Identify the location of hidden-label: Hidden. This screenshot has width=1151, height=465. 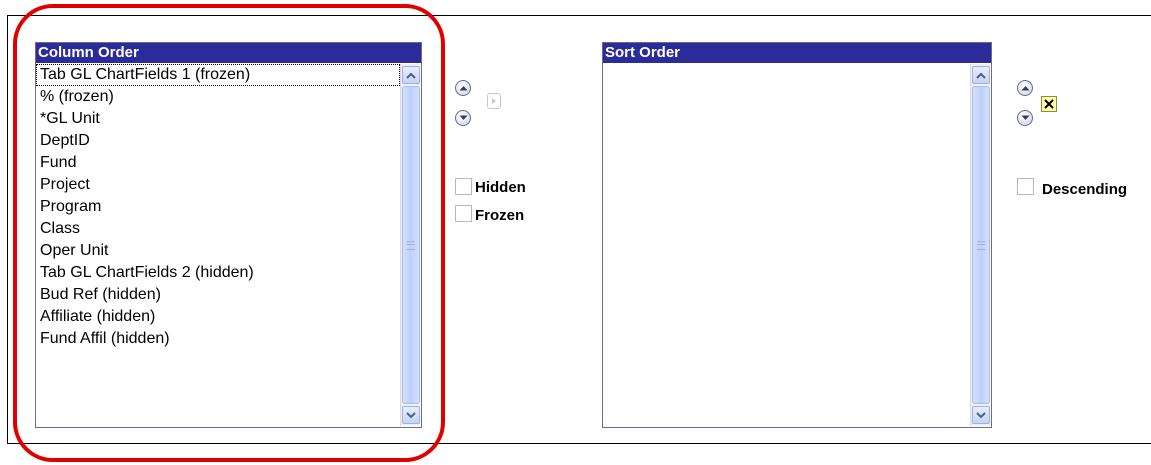
(500, 187).